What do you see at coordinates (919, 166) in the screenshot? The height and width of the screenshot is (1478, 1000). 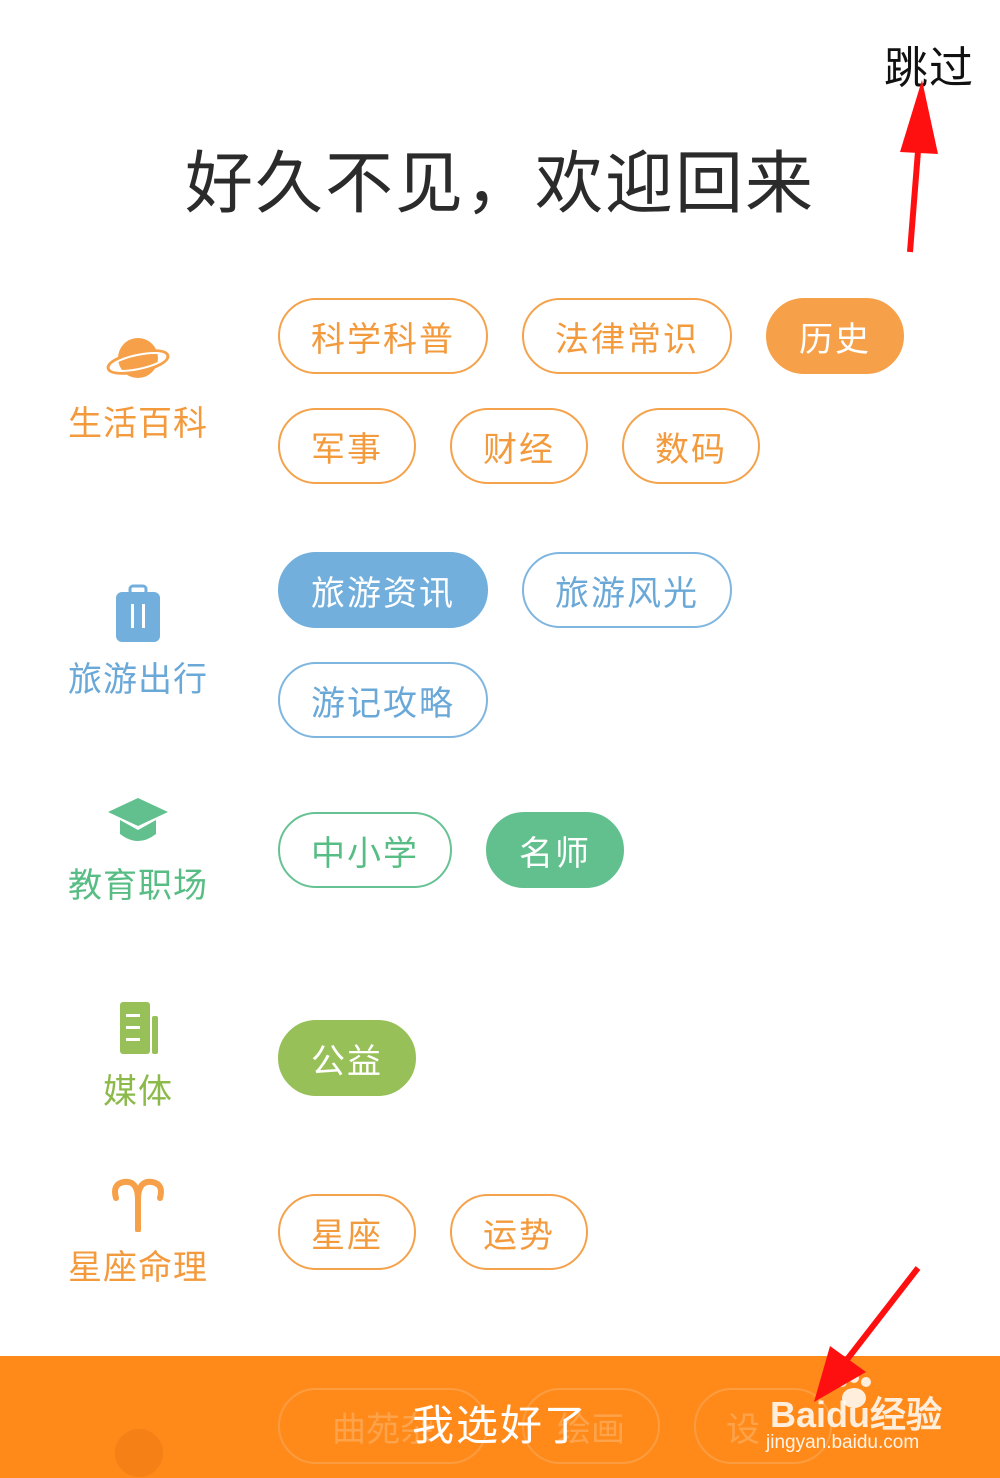 I see `arrow-to-skip-icon` at bounding box center [919, 166].